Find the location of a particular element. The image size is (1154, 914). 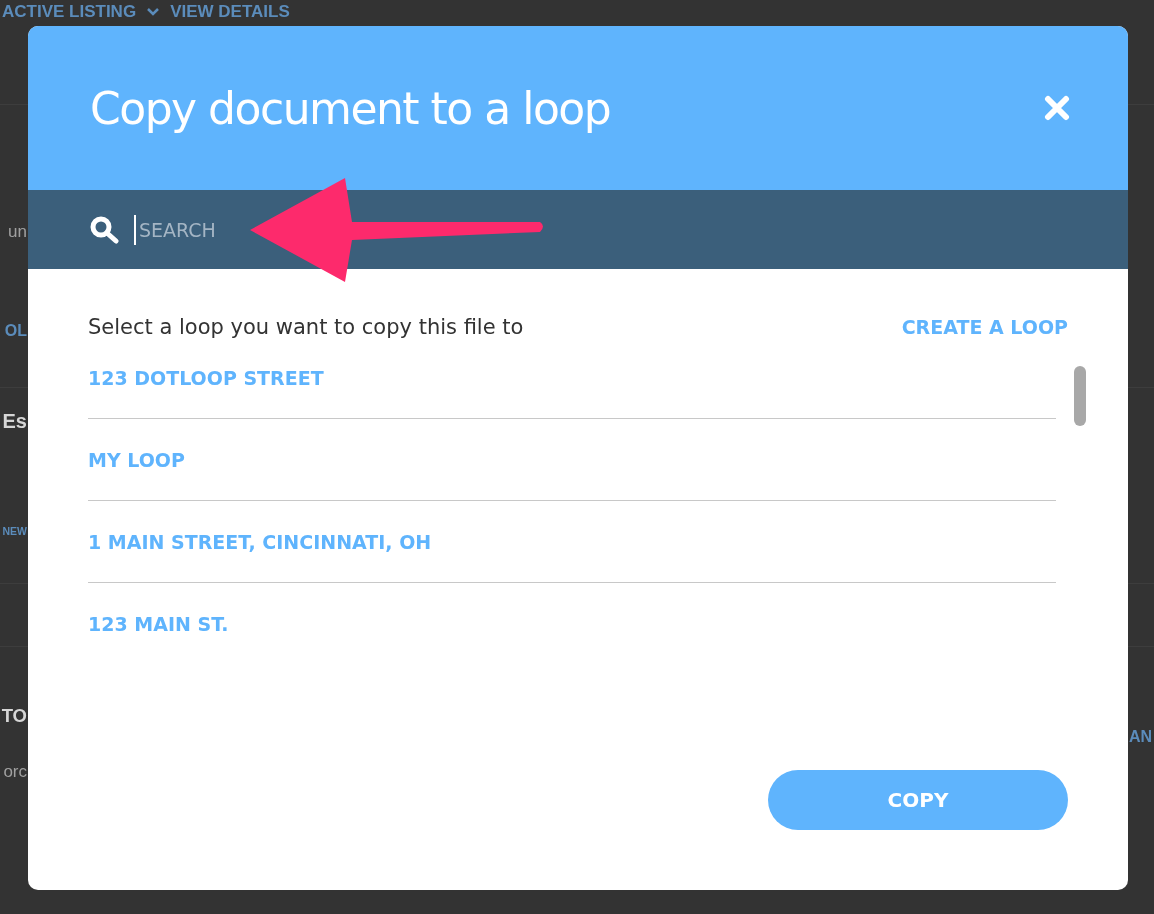

text-cursor is located at coordinates (135, 229).